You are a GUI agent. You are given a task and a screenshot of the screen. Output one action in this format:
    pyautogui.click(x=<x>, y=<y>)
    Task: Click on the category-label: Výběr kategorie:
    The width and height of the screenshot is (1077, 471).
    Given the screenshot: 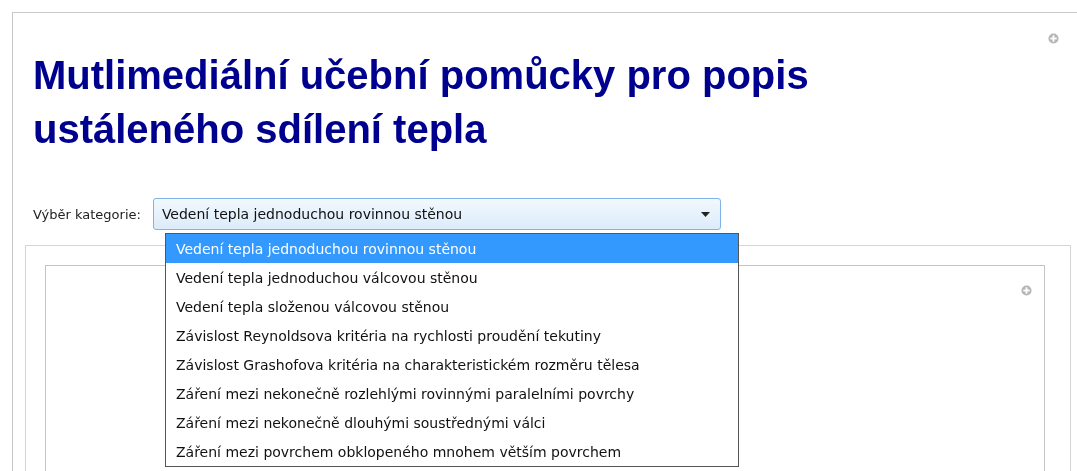 What is the action you would take?
    pyautogui.click(x=87, y=214)
    